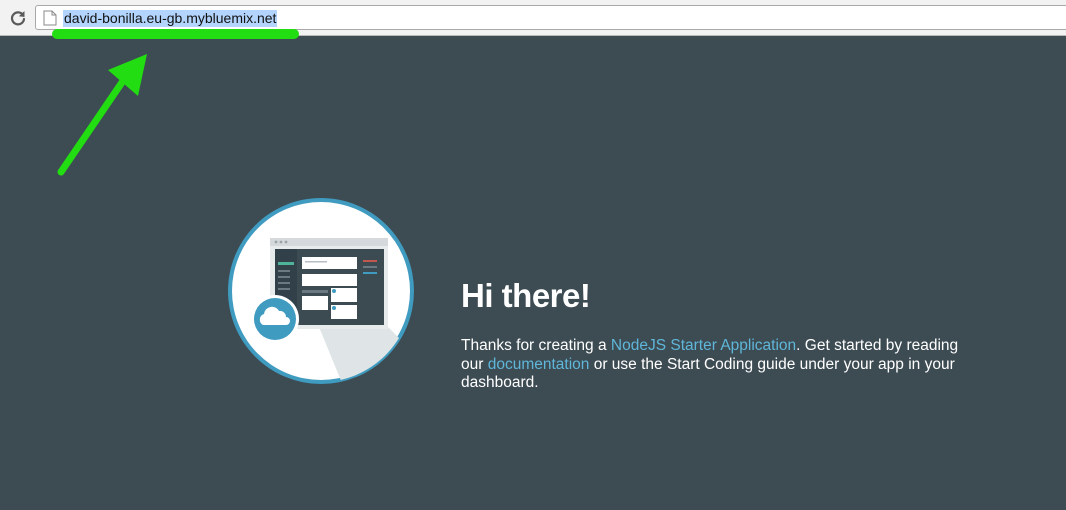 The height and width of the screenshot is (510, 1066). What do you see at coordinates (170, 18) in the screenshot?
I see `url-text: david-bonilla.eu-gb.mybluemix.net` at bounding box center [170, 18].